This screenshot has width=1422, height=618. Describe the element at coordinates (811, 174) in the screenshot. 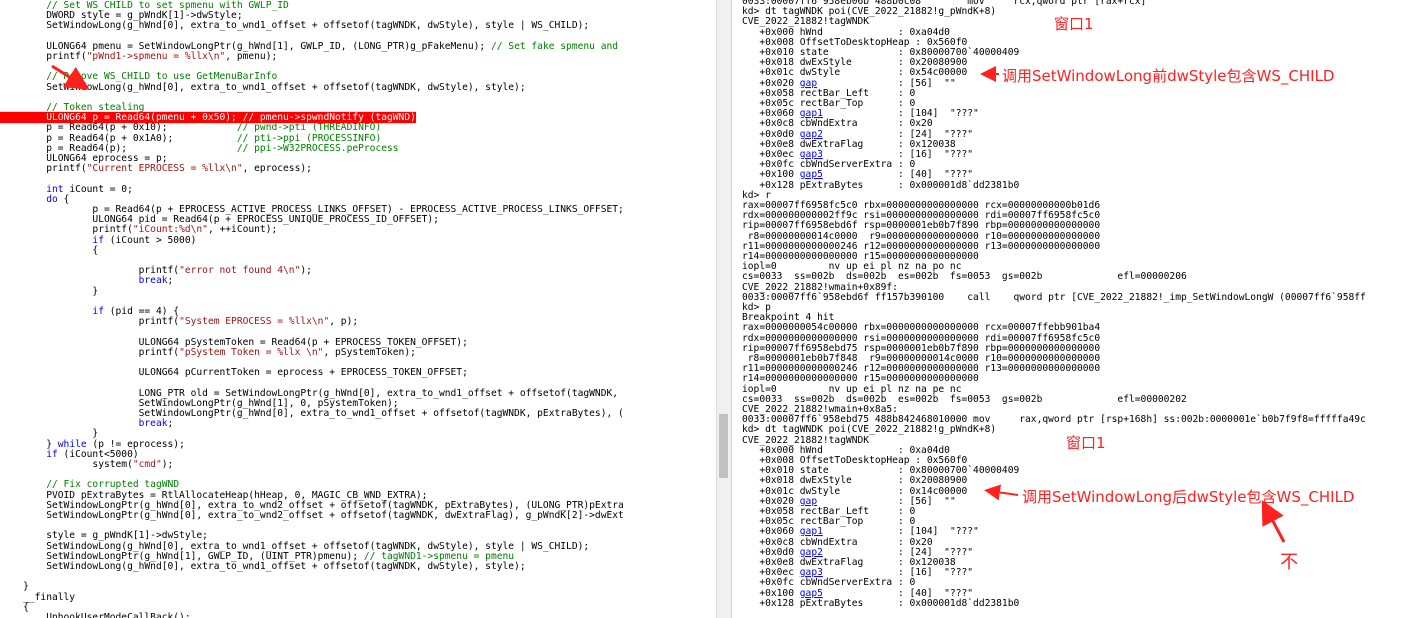

I see `field-link: gap5` at that location.